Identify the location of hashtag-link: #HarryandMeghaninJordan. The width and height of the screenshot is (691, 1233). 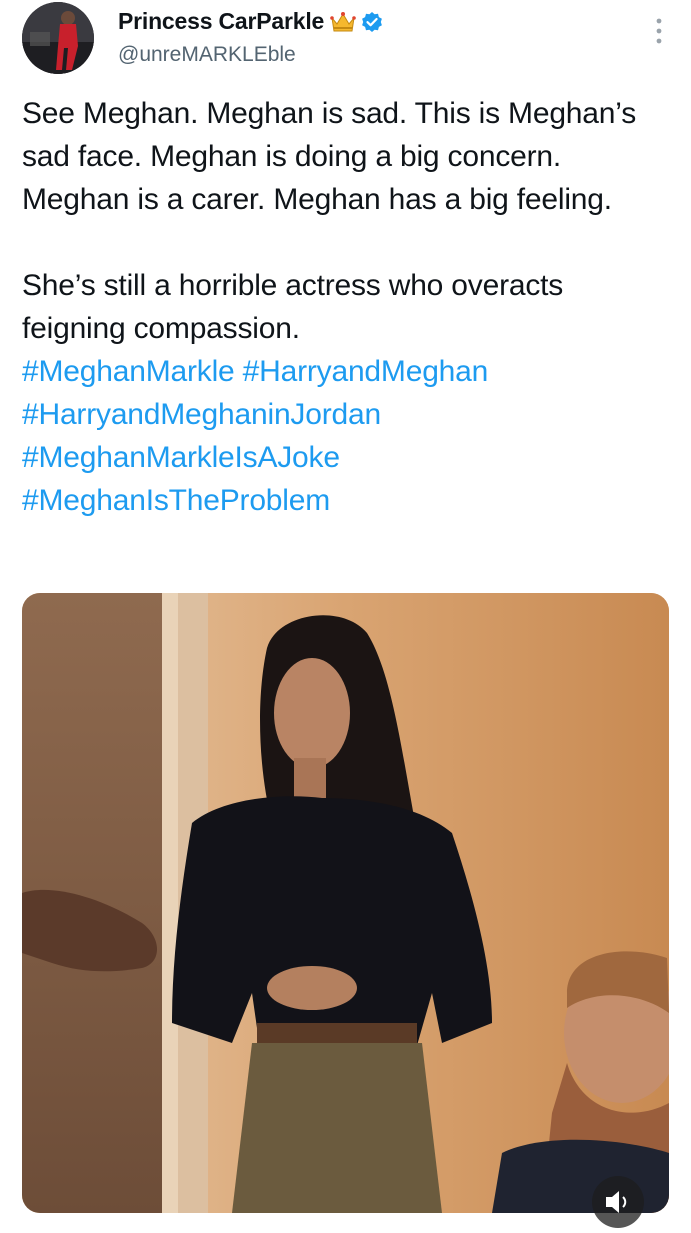
(347, 414).